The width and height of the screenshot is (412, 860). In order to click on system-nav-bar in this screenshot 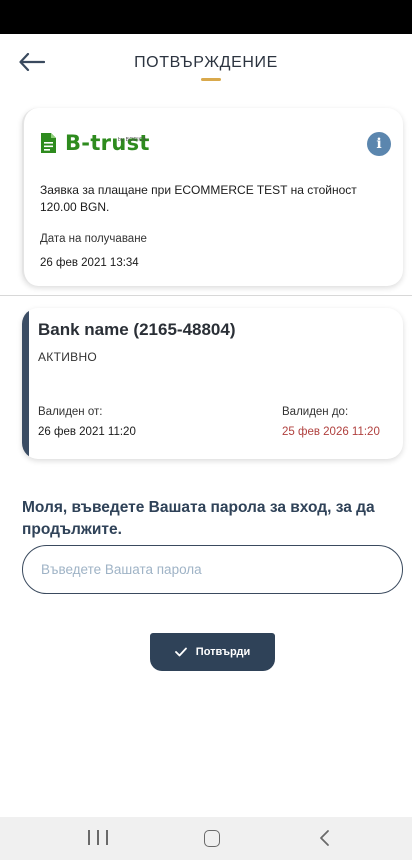, I will do `click(206, 838)`.